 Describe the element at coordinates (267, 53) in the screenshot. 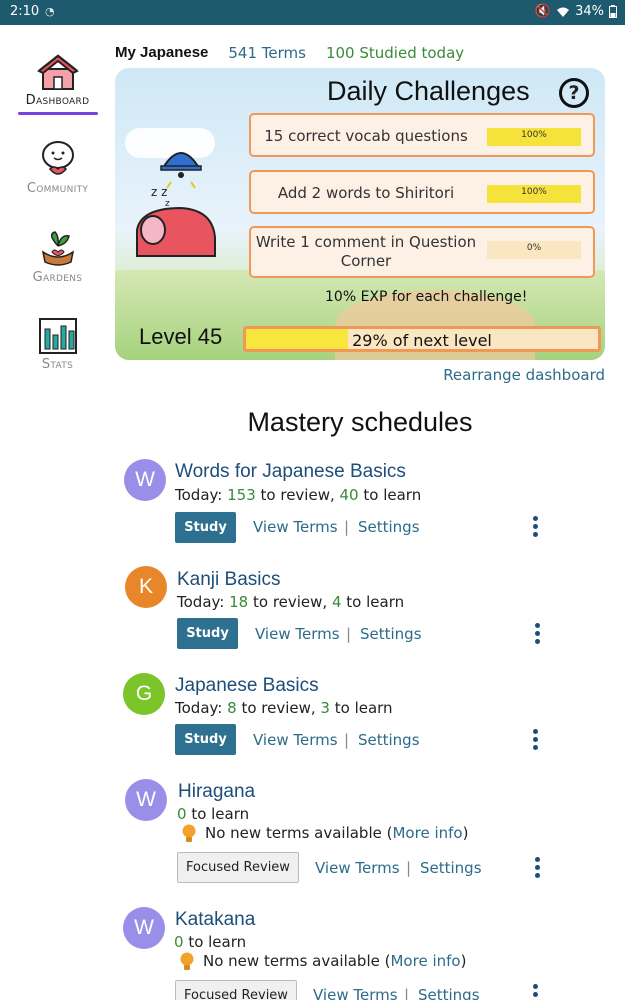

I see `terms-count: 541 Terms` at that location.